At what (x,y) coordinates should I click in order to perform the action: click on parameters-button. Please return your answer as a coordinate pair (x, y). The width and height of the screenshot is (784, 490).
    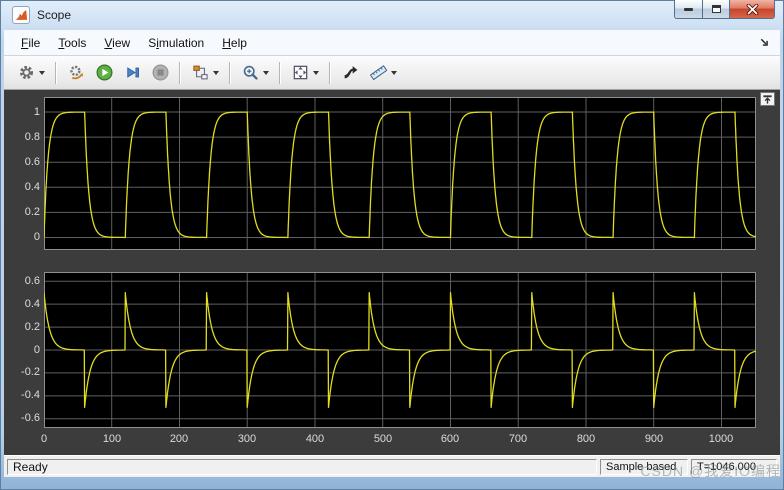
    Looking at the image, I should click on (31, 73).